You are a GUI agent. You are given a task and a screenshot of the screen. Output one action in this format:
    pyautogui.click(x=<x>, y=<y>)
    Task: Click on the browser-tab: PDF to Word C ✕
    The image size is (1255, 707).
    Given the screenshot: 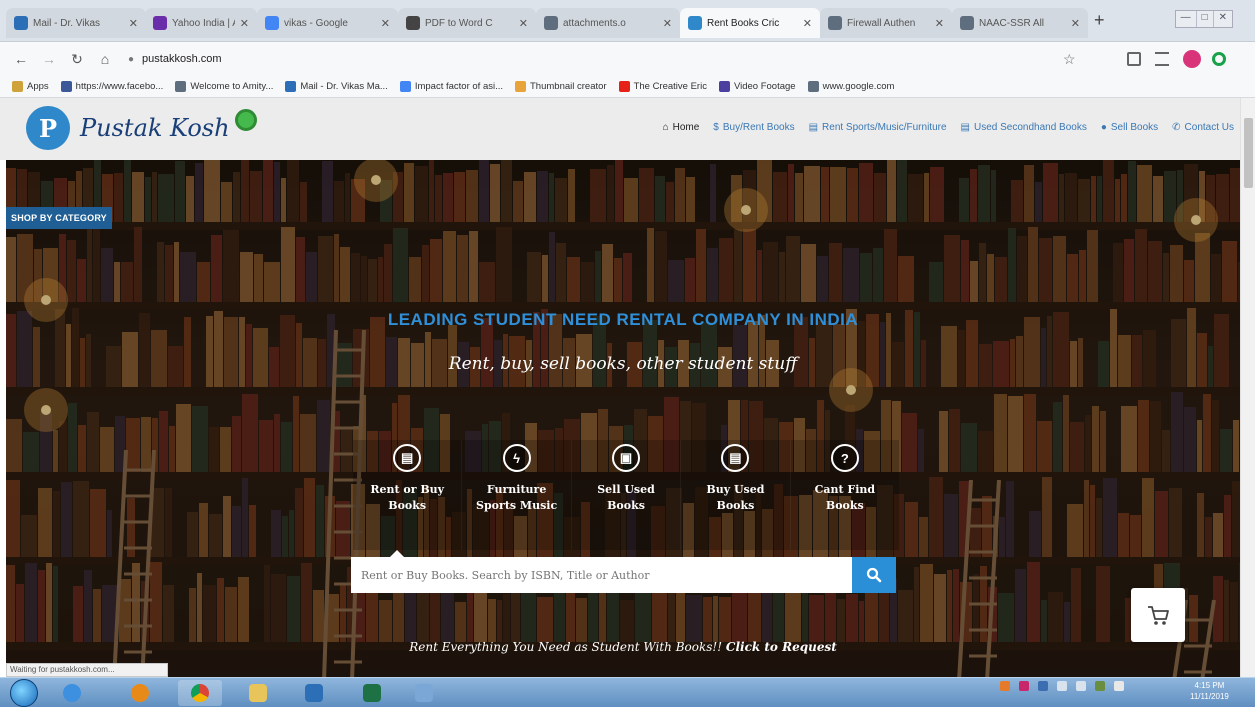 What is the action you would take?
    pyautogui.click(x=467, y=23)
    